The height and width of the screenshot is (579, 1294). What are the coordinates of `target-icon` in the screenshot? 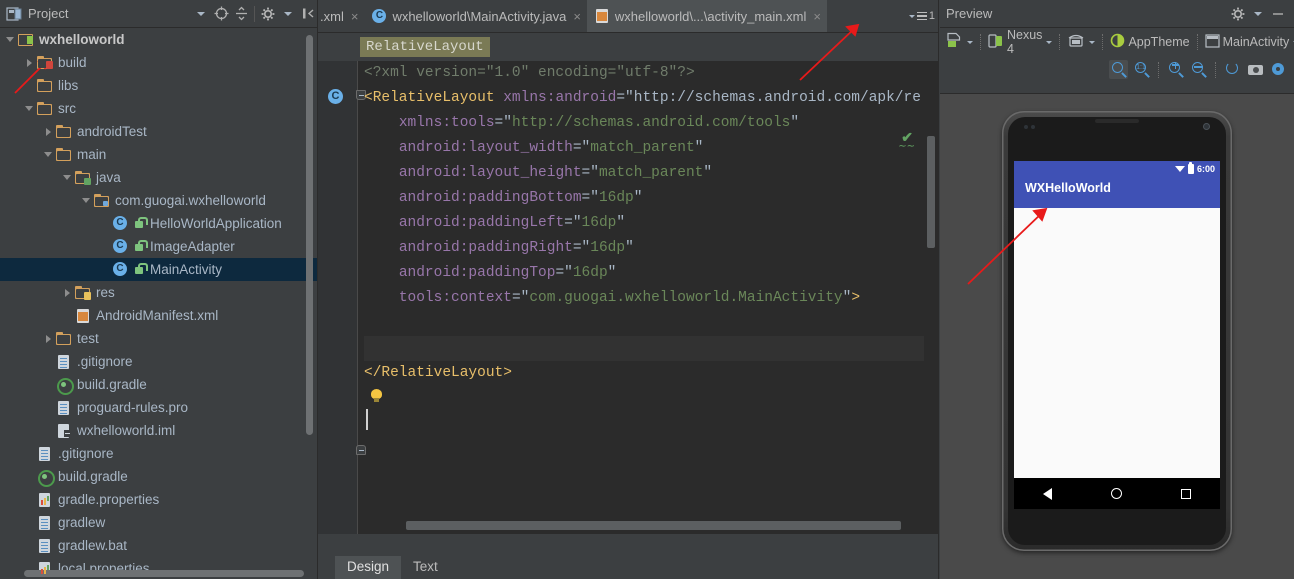 It's located at (221, 14).